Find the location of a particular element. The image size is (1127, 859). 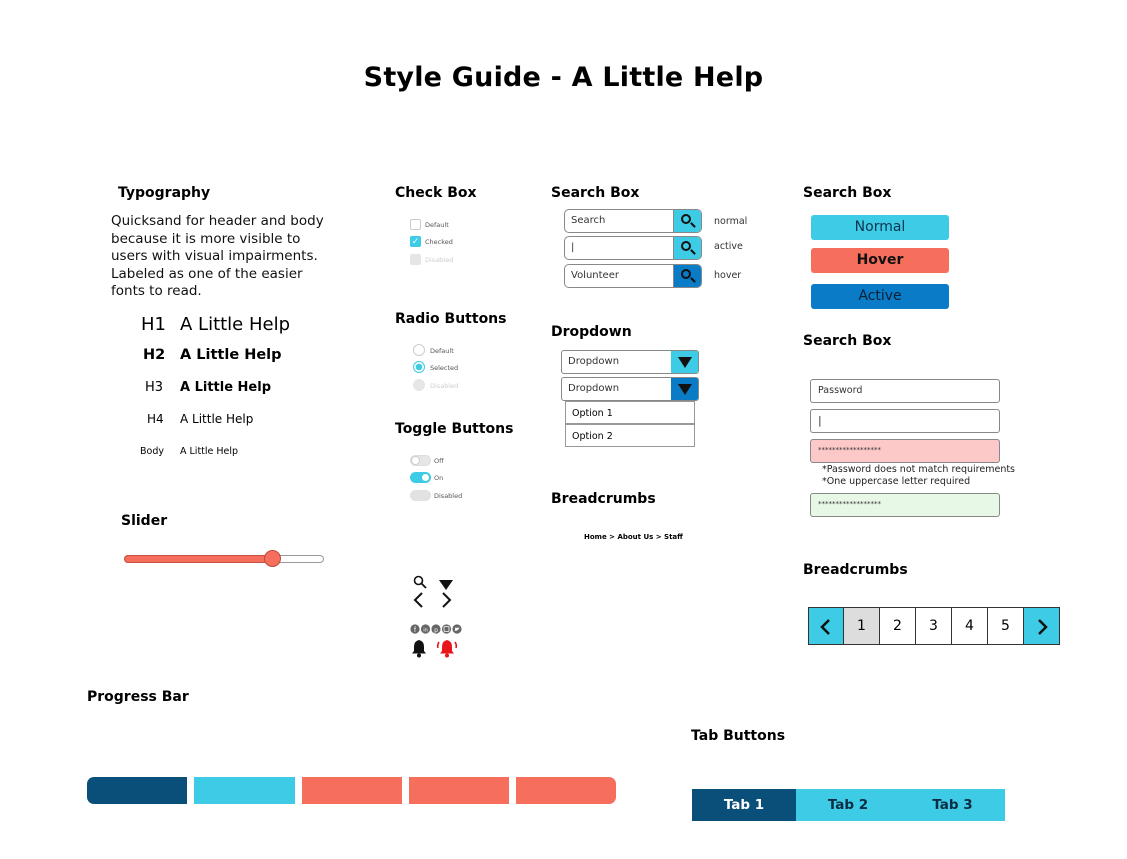

pagination-prev-button is located at coordinates (826, 626).